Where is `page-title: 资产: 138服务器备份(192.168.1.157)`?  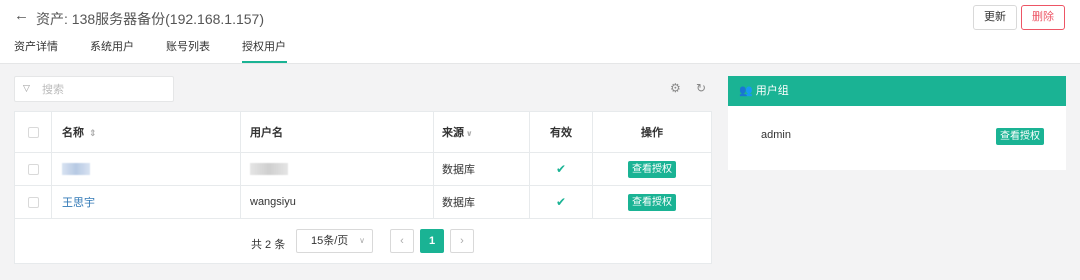 page-title: 资产: 138服务器备份(192.168.1.157) is located at coordinates (150, 19).